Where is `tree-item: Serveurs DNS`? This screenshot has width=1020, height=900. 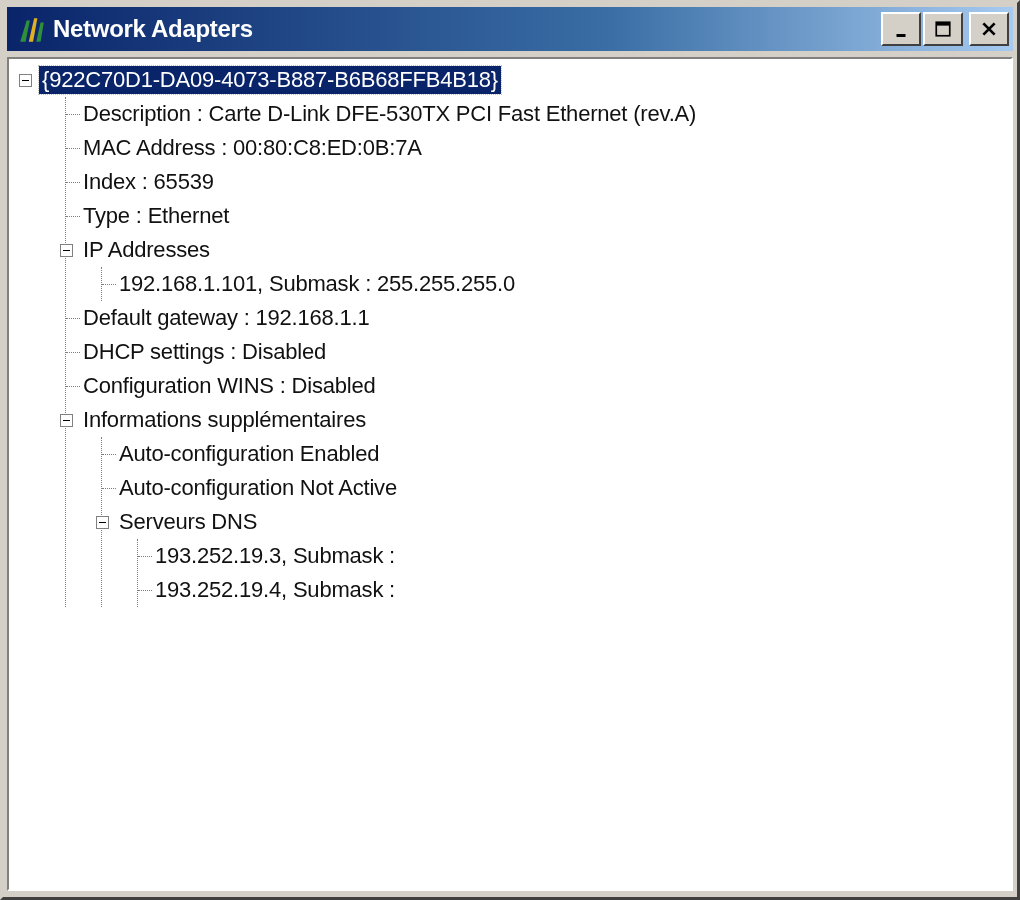
tree-item: Serveurs DNS is located at coordinates (188, 522).